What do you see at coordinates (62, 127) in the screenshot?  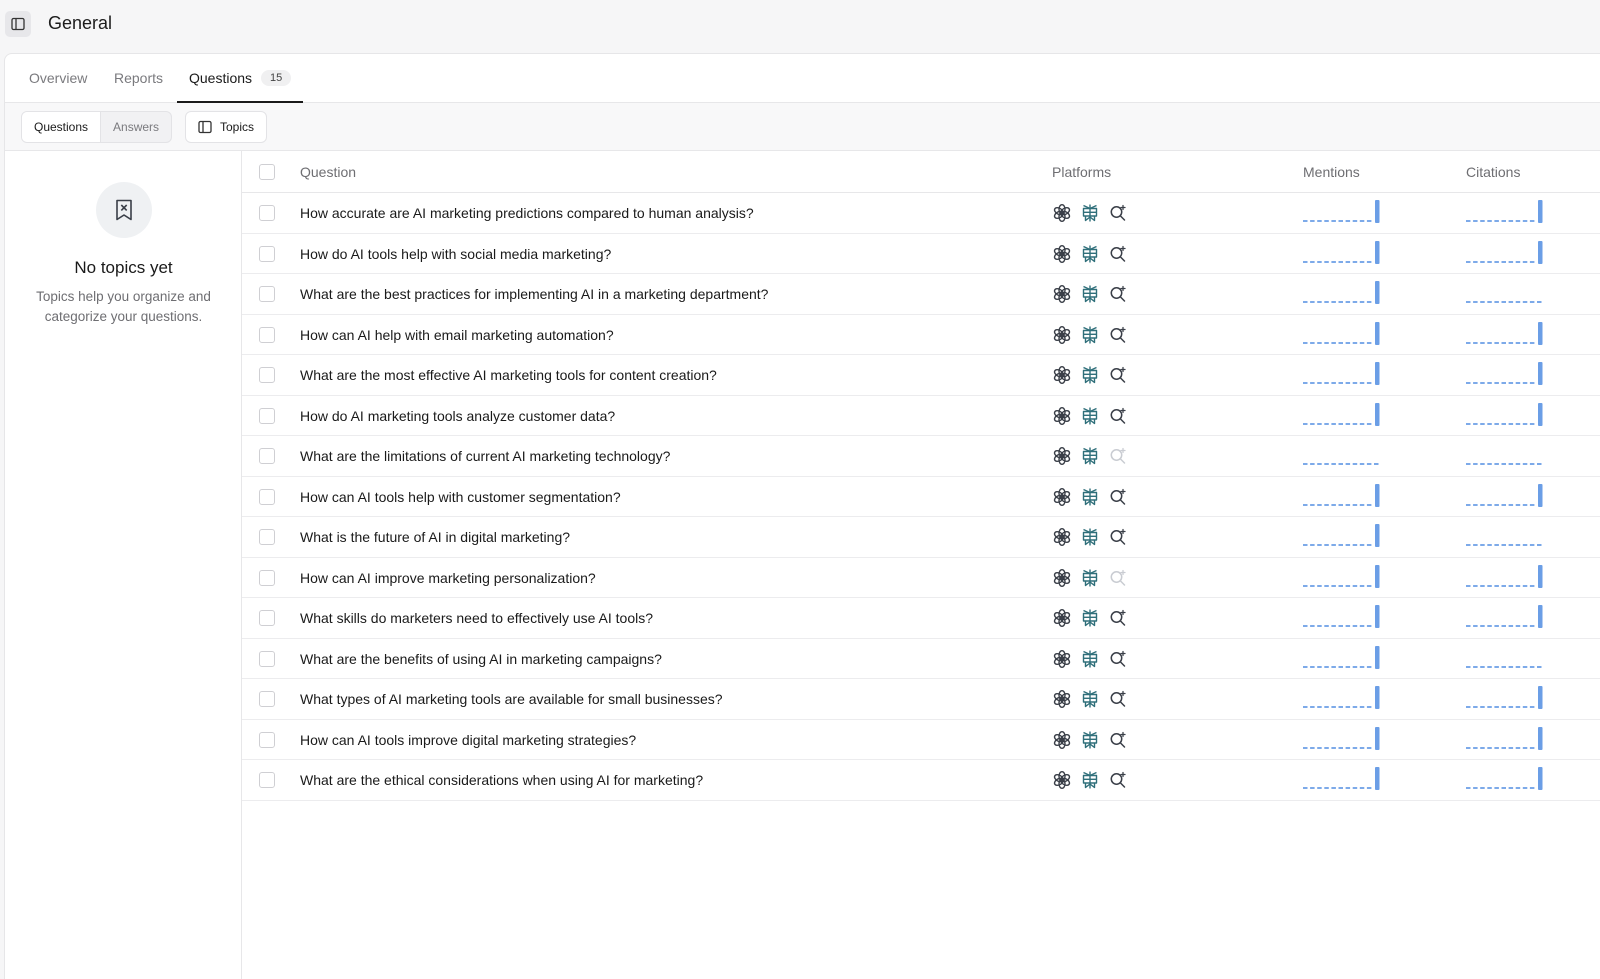 I see `questions-view-button: Questions` at bounding box center [62, 127].